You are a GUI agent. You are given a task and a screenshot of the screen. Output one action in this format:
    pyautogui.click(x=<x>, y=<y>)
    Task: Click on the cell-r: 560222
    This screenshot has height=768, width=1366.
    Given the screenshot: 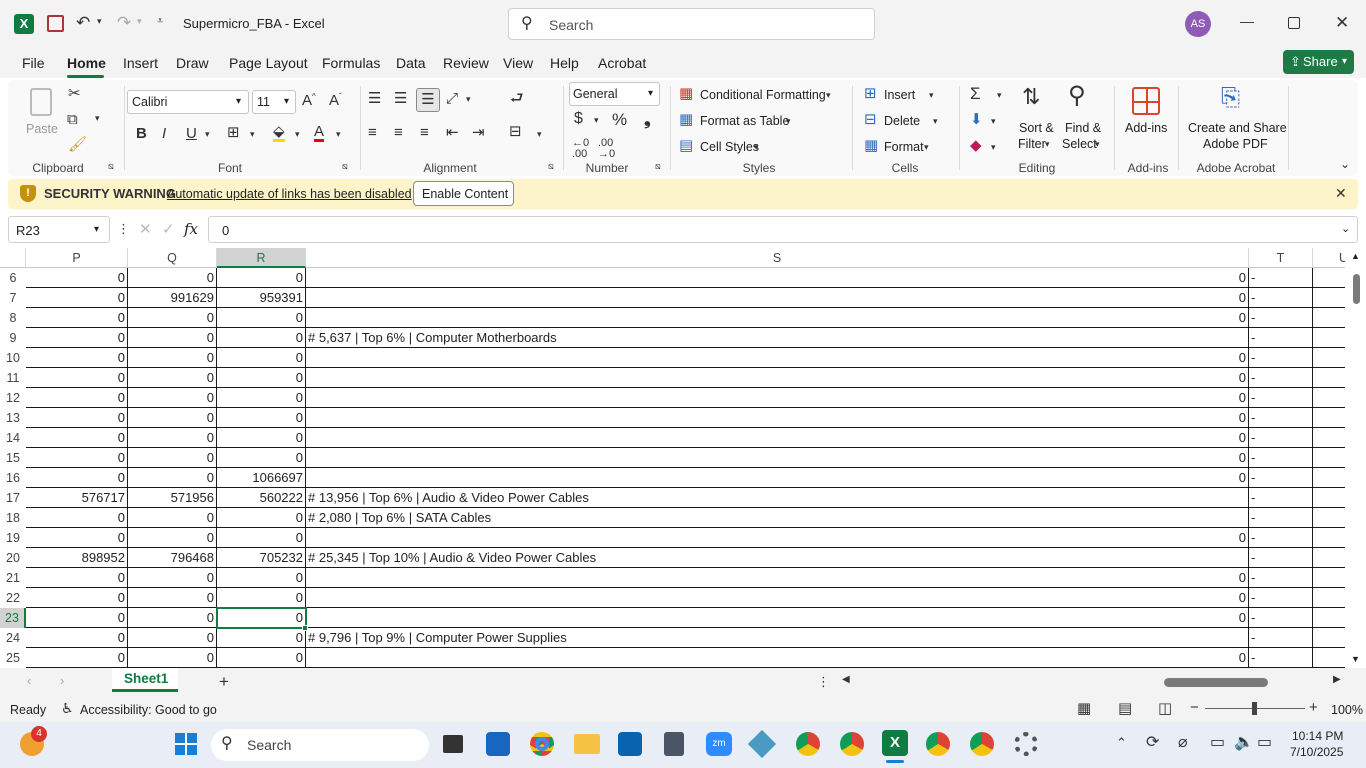 What is the action you would take?
    pyautogui.click(x=261, y=498)
    